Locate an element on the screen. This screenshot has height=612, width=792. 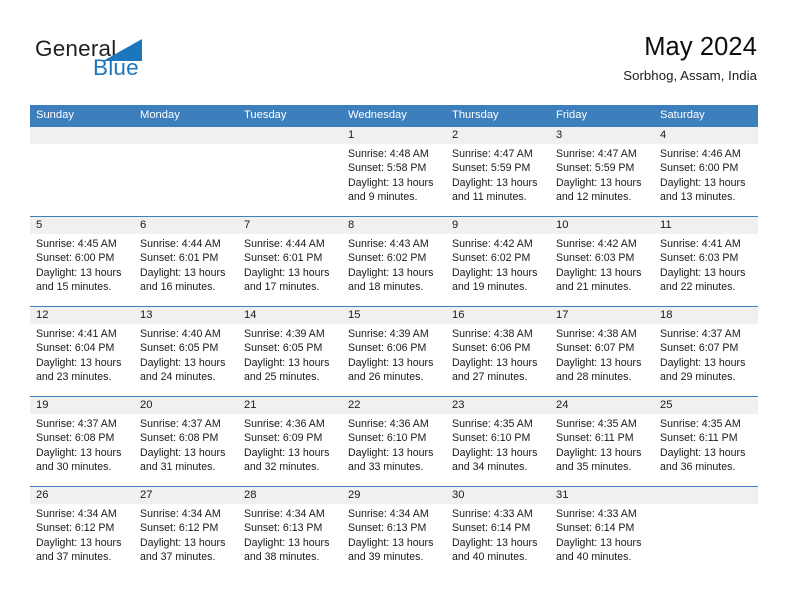
week-day-numbers: 19 20 21 22 23 24 25 is located at coordinates (394, 405).